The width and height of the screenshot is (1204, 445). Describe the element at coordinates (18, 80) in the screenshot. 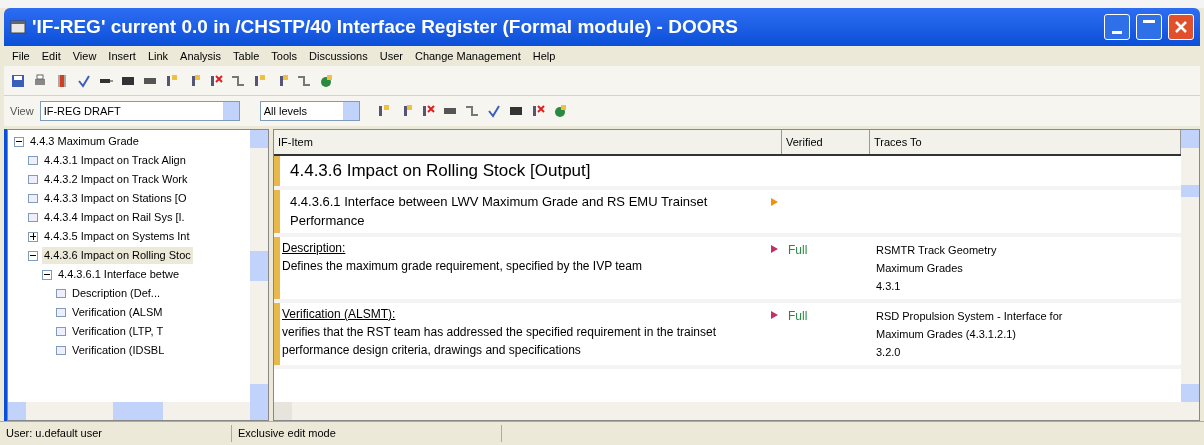

I see `save-icon` at that location.